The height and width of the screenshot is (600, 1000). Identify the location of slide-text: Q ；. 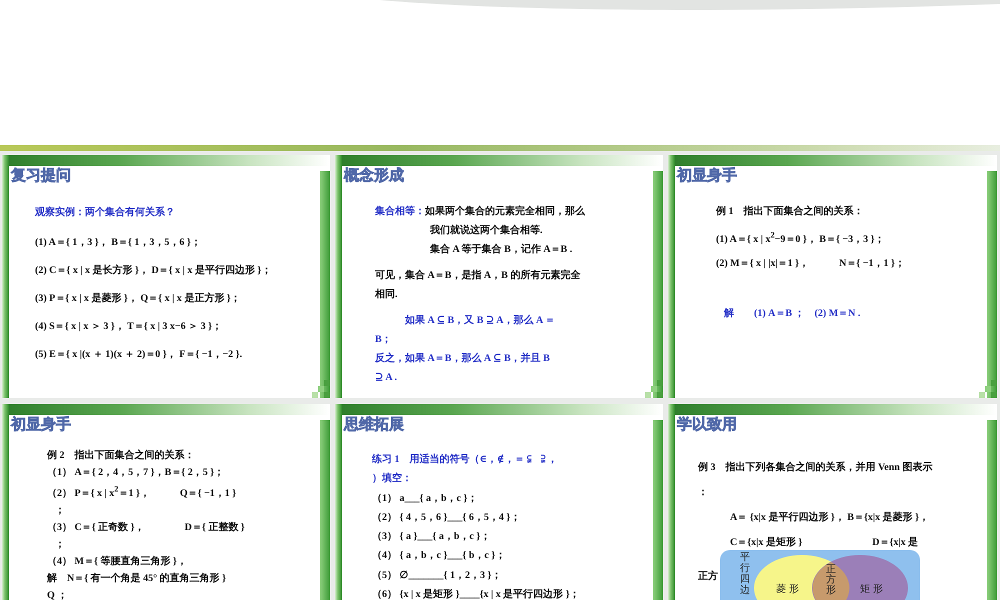
(57, 594).